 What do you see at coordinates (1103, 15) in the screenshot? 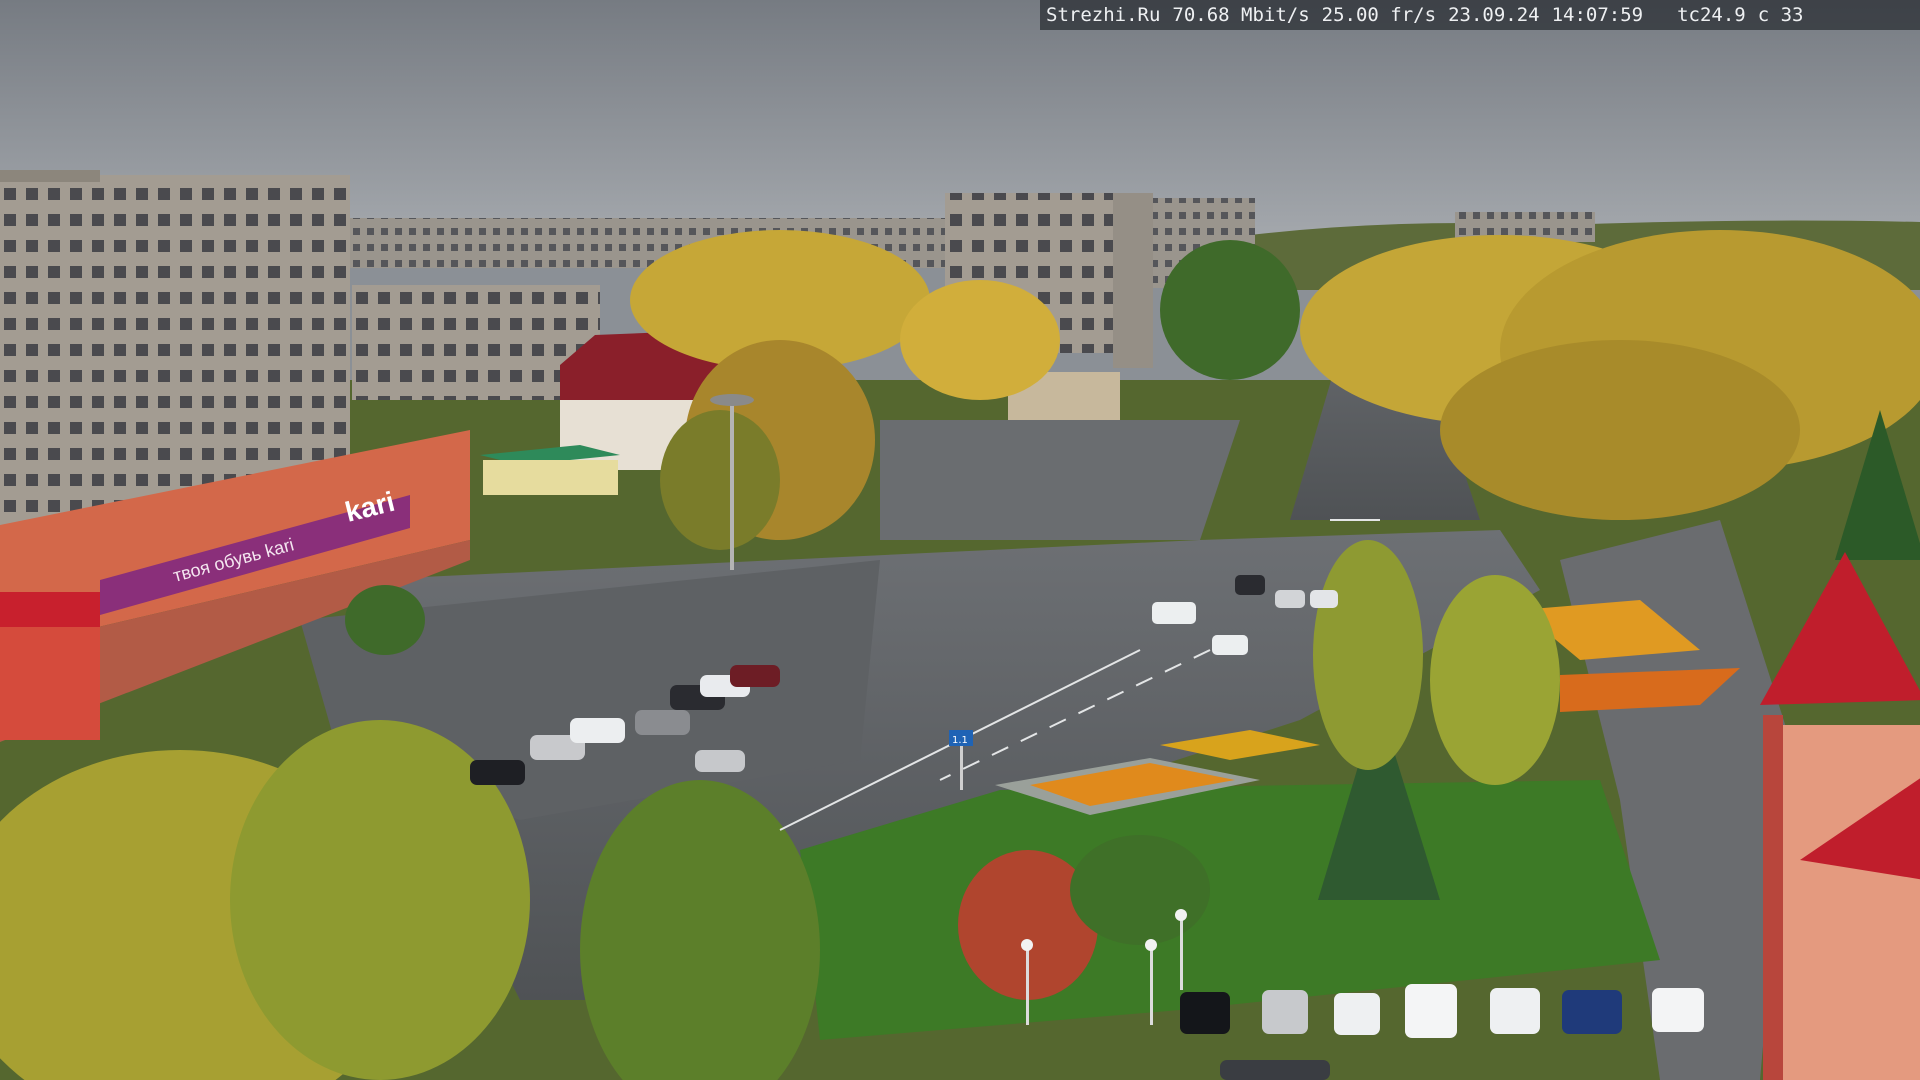
I see `osd-site-name: Strezhi.Ru` at bounding box center [1103, 15].